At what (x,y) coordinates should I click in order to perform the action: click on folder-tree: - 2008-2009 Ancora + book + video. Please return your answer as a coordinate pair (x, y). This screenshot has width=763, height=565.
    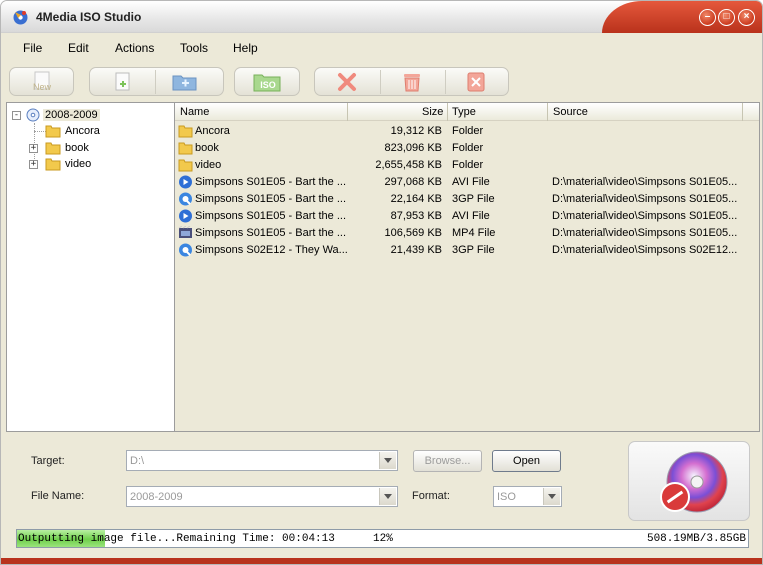
    Looking at the image, I should click on (90, 267).